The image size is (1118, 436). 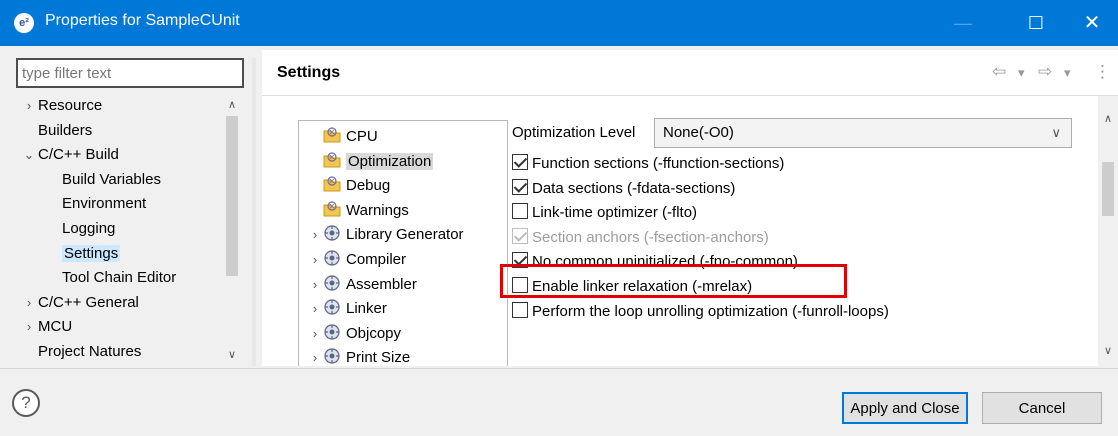 I want to click on left-scrollbar: ∧ ∨, so click(x=232, y=230).